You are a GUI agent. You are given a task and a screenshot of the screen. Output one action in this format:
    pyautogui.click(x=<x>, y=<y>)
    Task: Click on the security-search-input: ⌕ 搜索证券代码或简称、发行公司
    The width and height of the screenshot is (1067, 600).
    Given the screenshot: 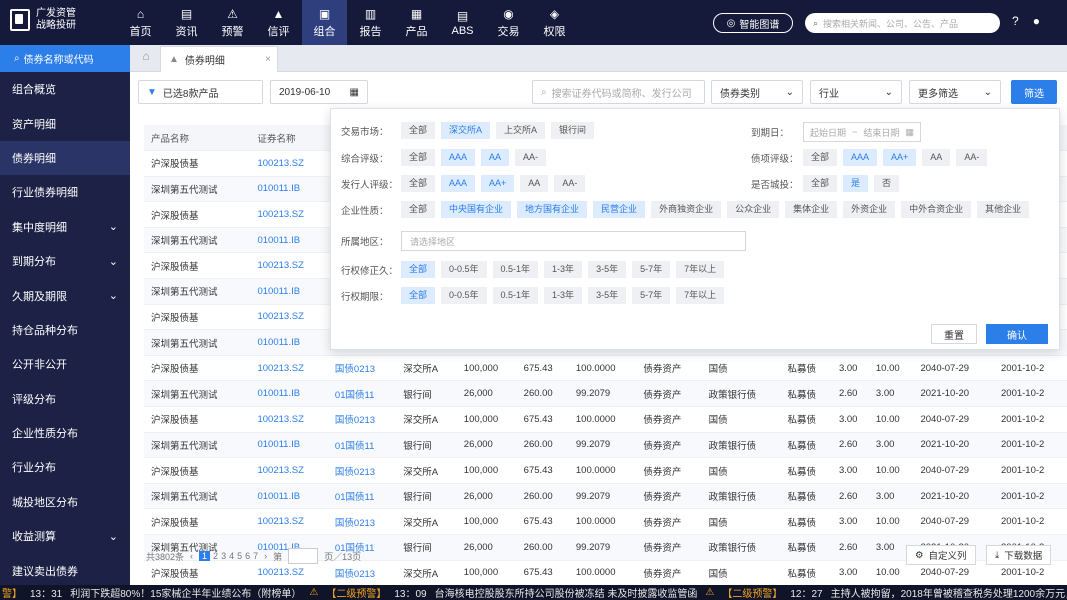 What is the action you would take?
    pyautogui.click(x=618, y=92)
    